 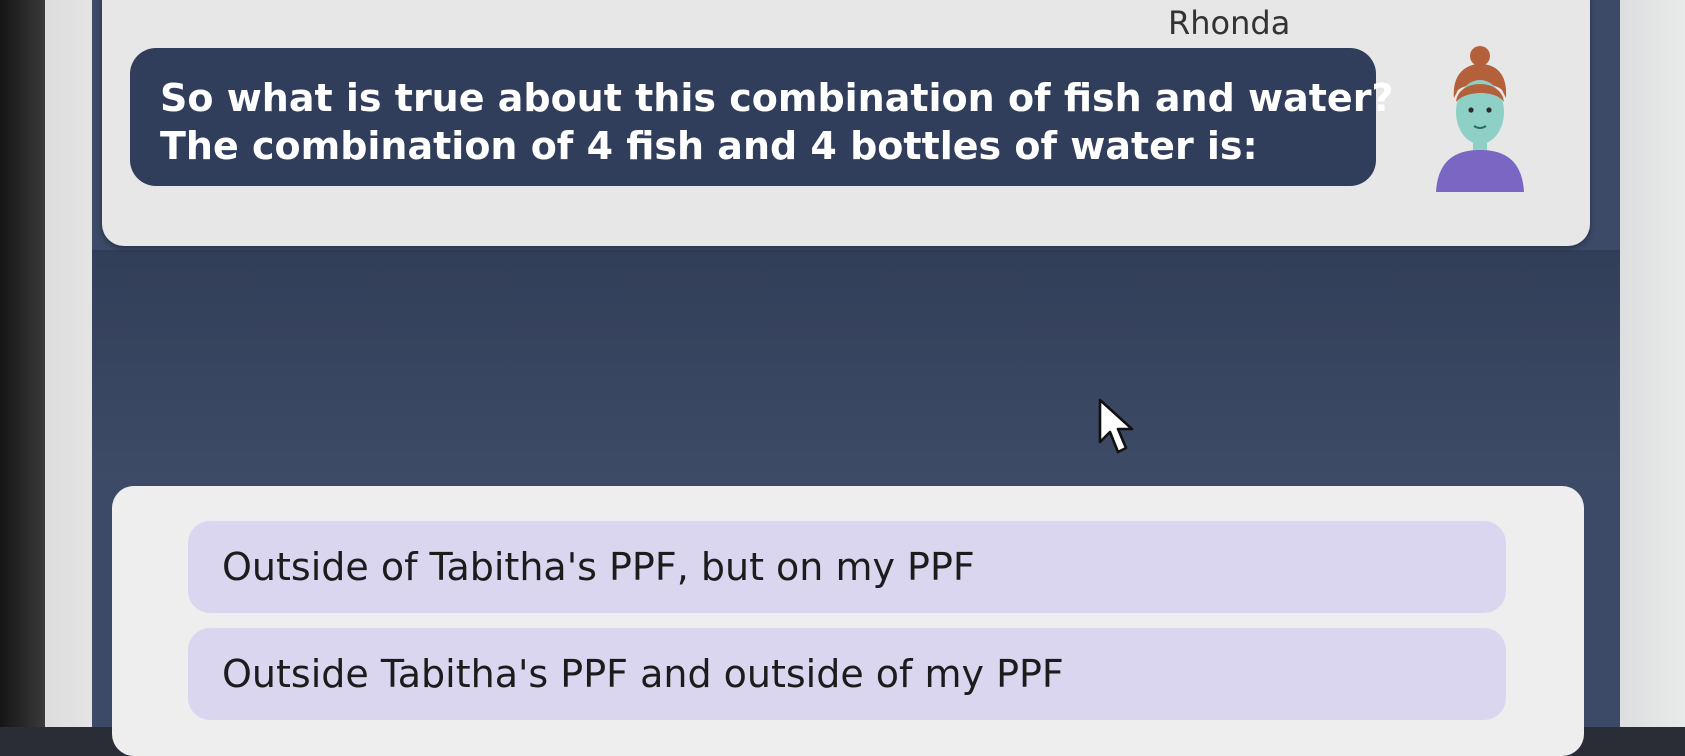 I want to click on speaker-name: Rhonda, so click(x=1229, y=23).